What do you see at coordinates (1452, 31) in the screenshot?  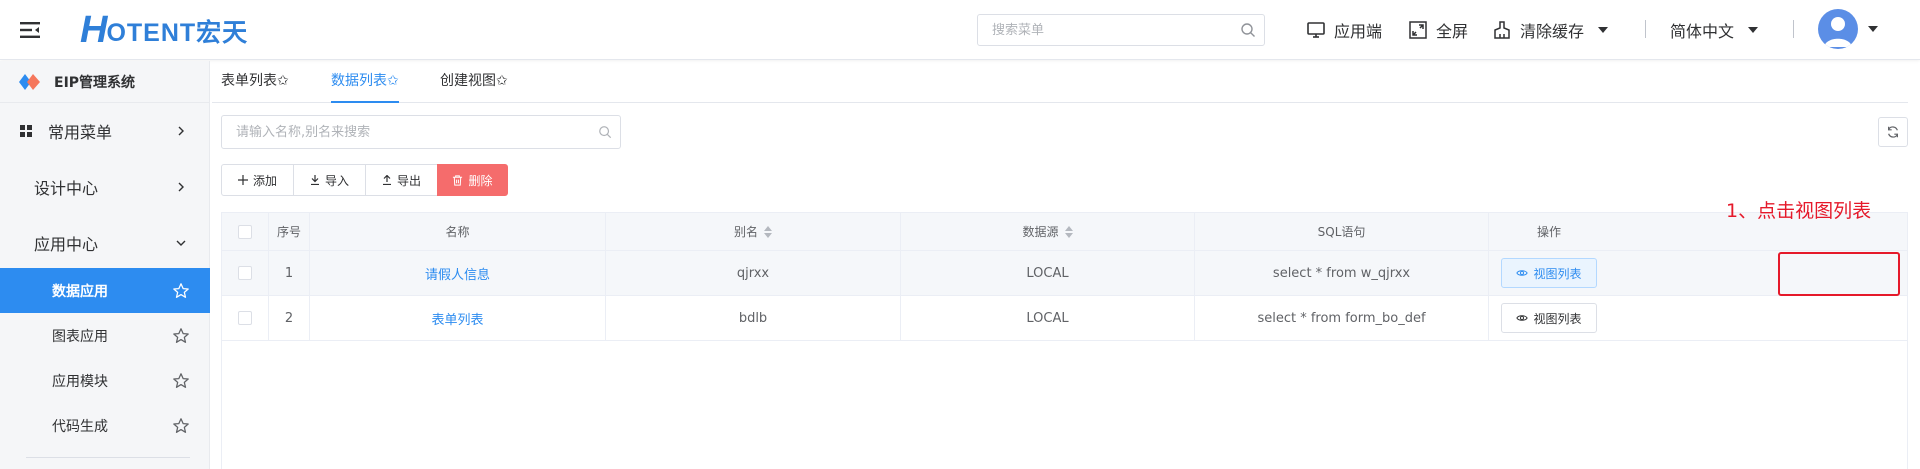 I see `fullscreen-label: 全屏` at bounding box center [1452, 31].